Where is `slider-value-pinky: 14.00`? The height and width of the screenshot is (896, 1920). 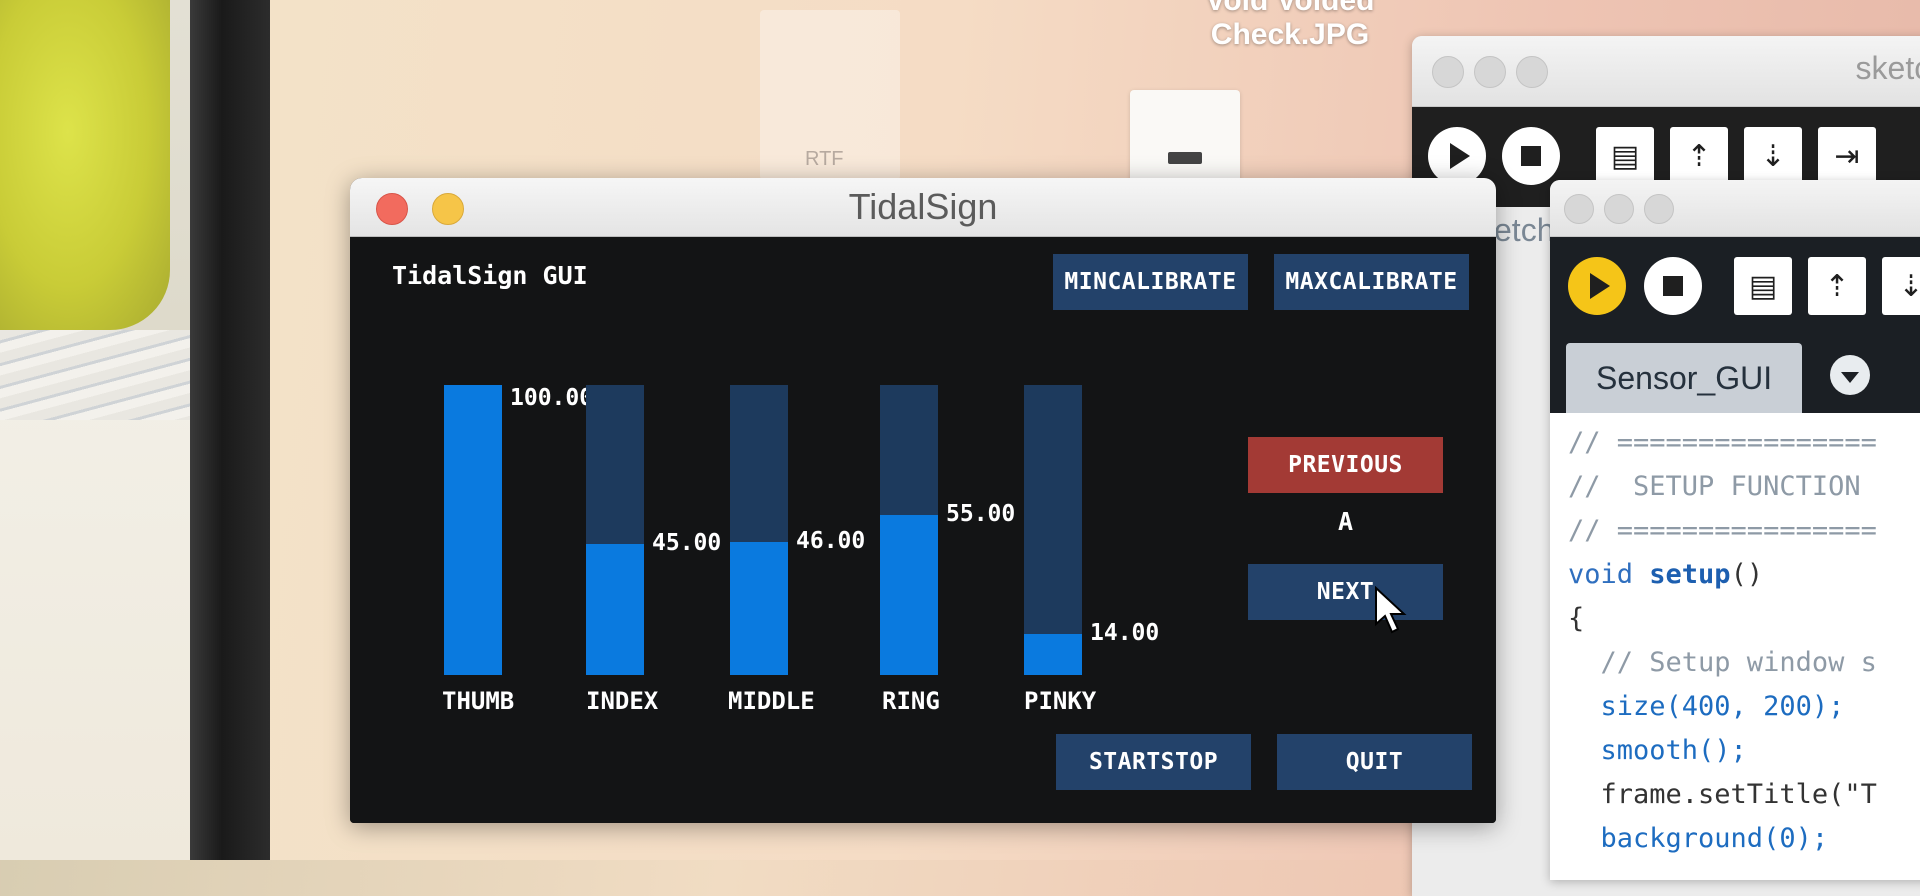
slider-value-pinky: 14.00 is located at coordinates (1125, 633).